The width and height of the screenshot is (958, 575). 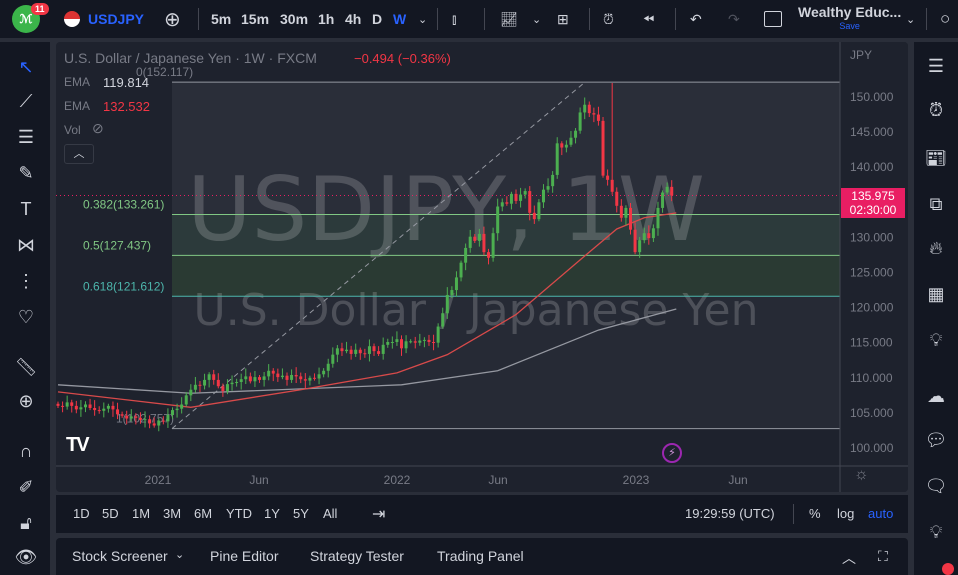 I want to click on candle-type-icon: ⫾, so click(x=454, y=19).